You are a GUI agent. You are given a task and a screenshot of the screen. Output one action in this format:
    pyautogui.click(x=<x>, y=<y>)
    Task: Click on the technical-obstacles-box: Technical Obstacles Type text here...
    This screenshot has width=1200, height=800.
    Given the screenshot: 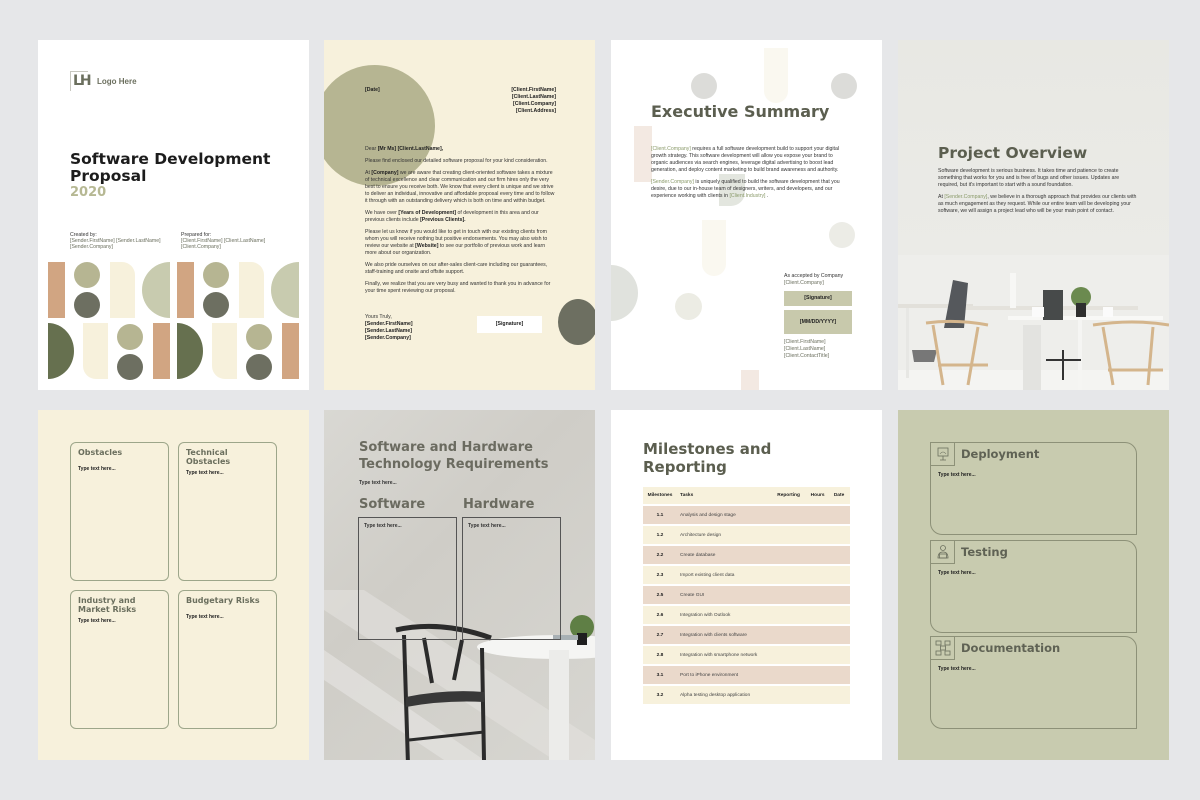 What is the action you would take?
    pyautogui.click(x=227, y=511)
    